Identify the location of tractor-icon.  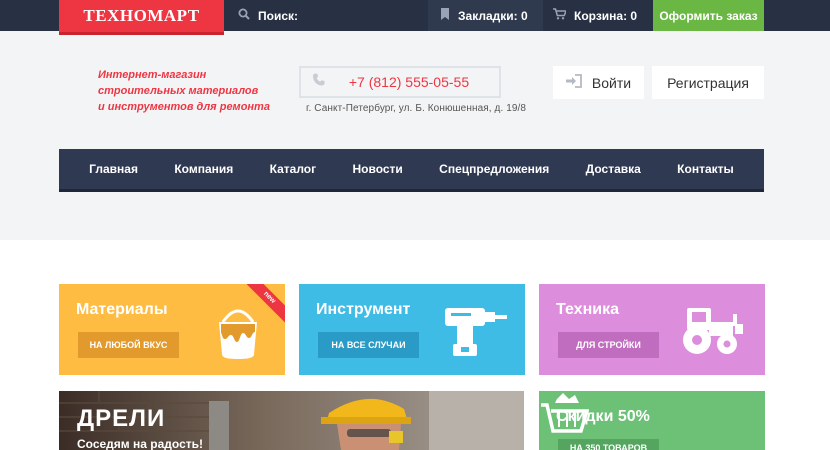
(713, 331).